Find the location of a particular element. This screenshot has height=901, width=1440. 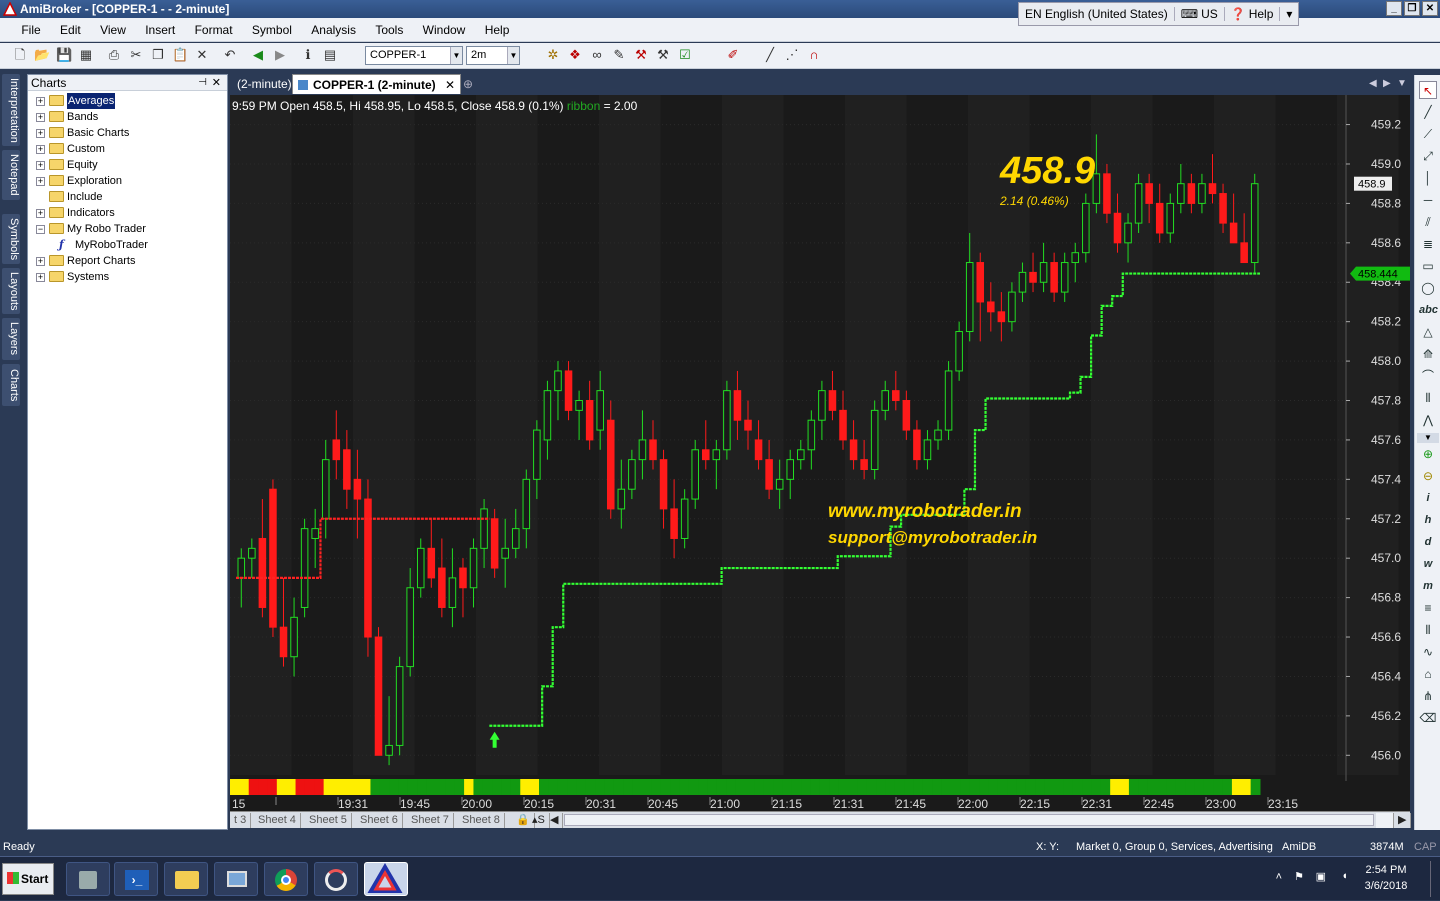

tree-item: + Indicators is located at coordinates (127, 213).